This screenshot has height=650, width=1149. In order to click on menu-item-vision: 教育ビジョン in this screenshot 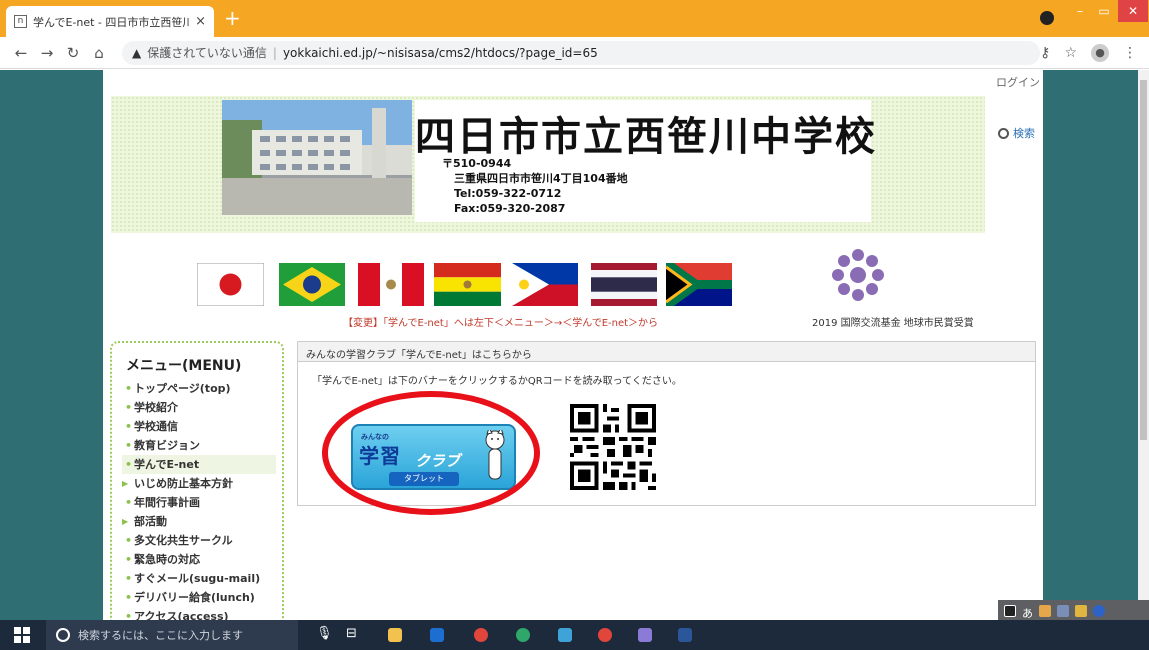, I will do `click(199, 445)`.